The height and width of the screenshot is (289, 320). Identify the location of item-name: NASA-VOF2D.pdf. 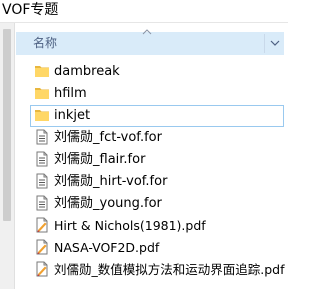
(107, 247).